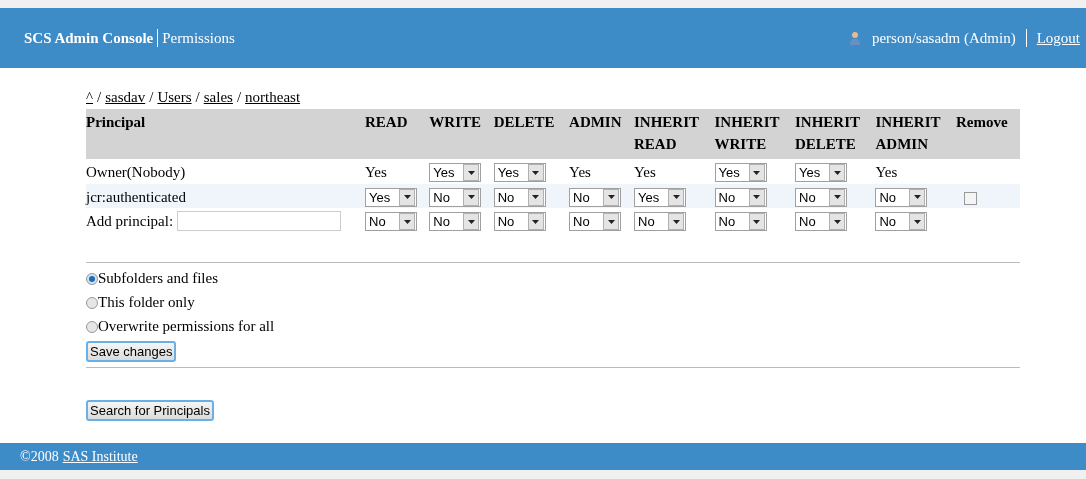 This screenshot has width=1086, height=479. What do you see at coordinates (174, 96) in the screenshot?
I see `breadcrumb-link: Users` at bounding box center [174, 96].